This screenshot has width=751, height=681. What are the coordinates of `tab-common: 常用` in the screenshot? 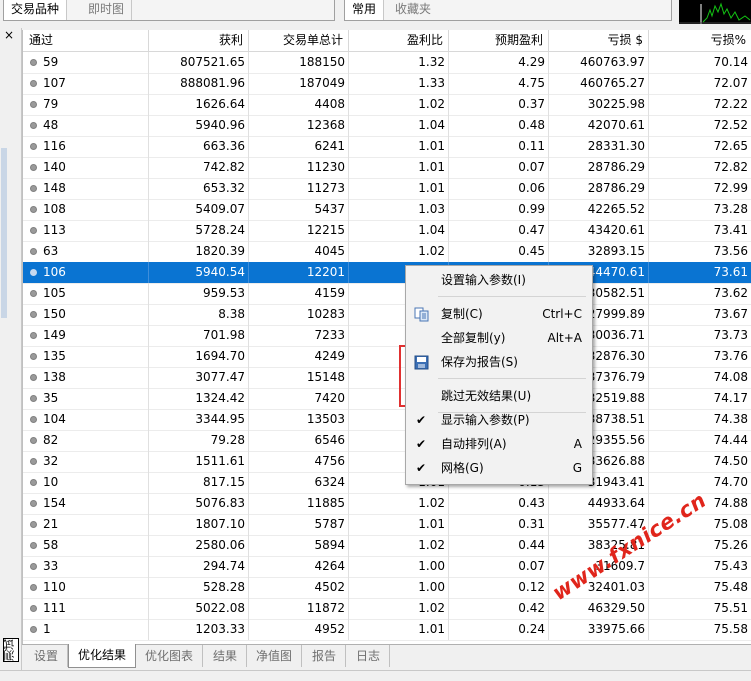 It's located at (365, 10).